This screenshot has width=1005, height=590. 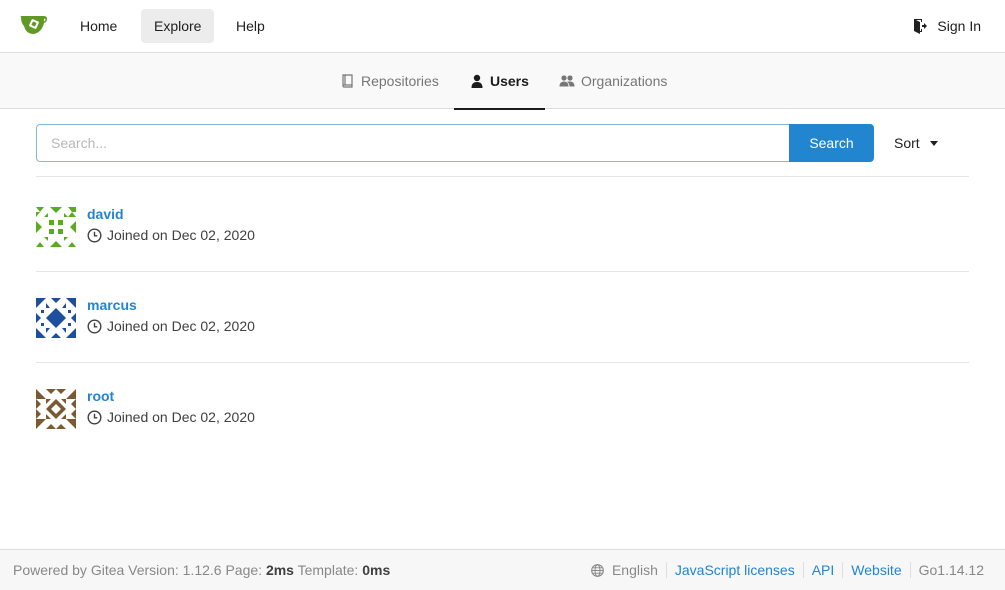 I want to click on api-link: API, so click(x=823, y=570).